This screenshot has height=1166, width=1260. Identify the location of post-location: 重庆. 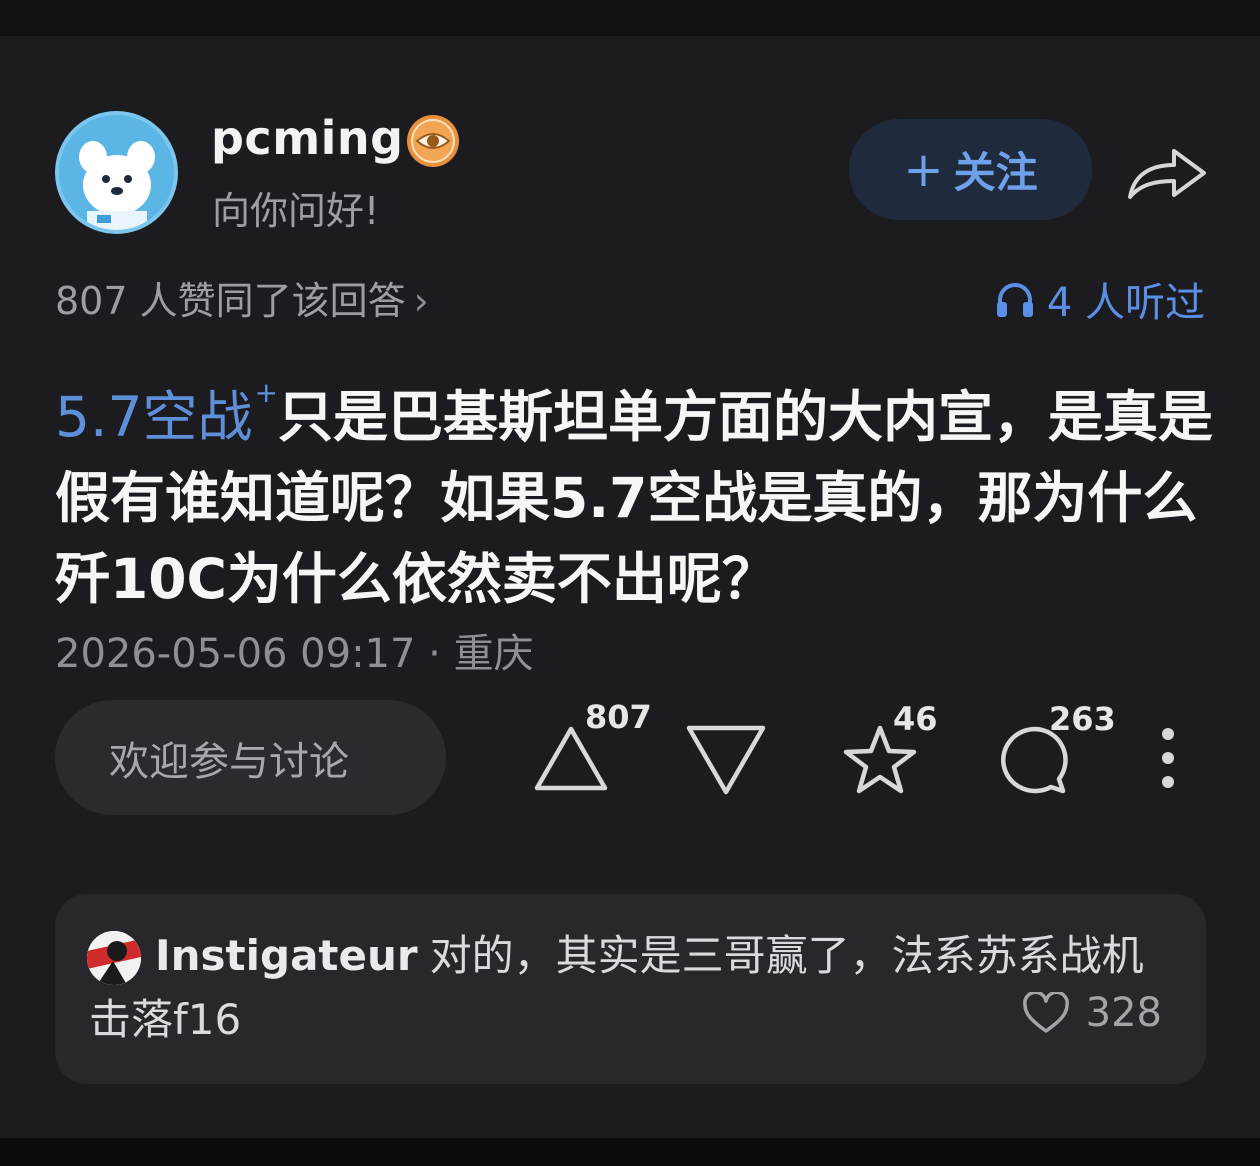
(493, 654).